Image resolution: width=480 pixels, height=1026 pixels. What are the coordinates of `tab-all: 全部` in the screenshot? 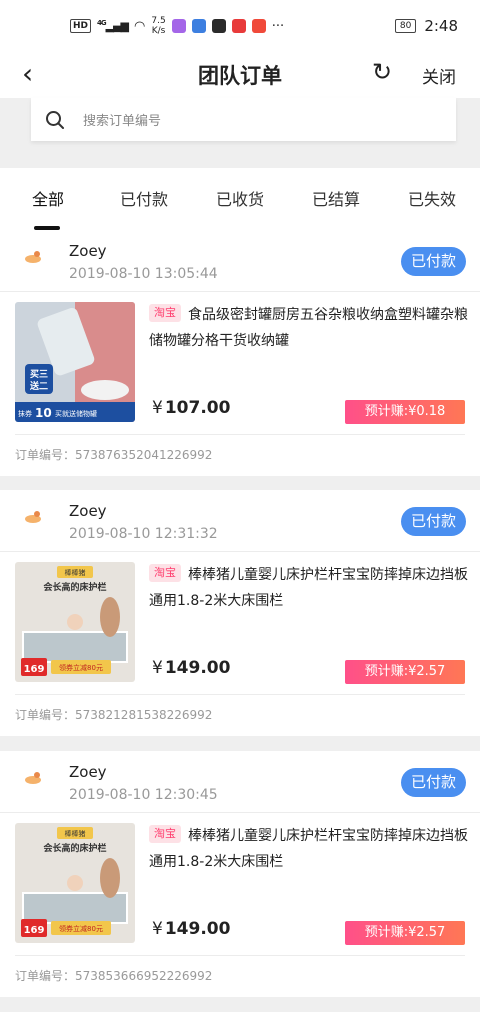 It's located at (48, 199).